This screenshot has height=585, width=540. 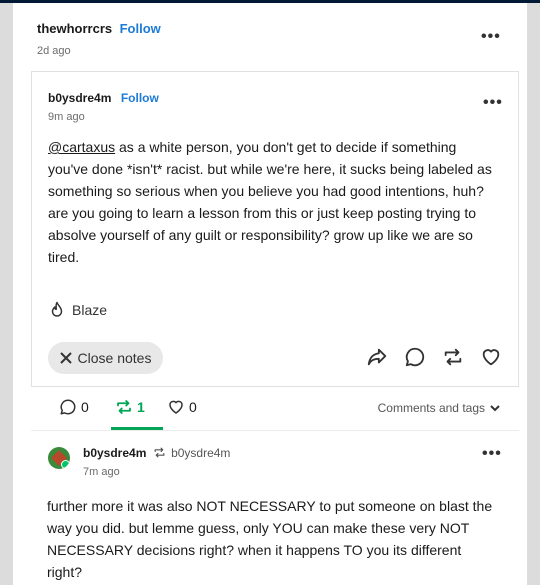 What do you see at coordinates (377, 357) in the screenshot?
I see `share-icon` at bounding box center [377, 357].